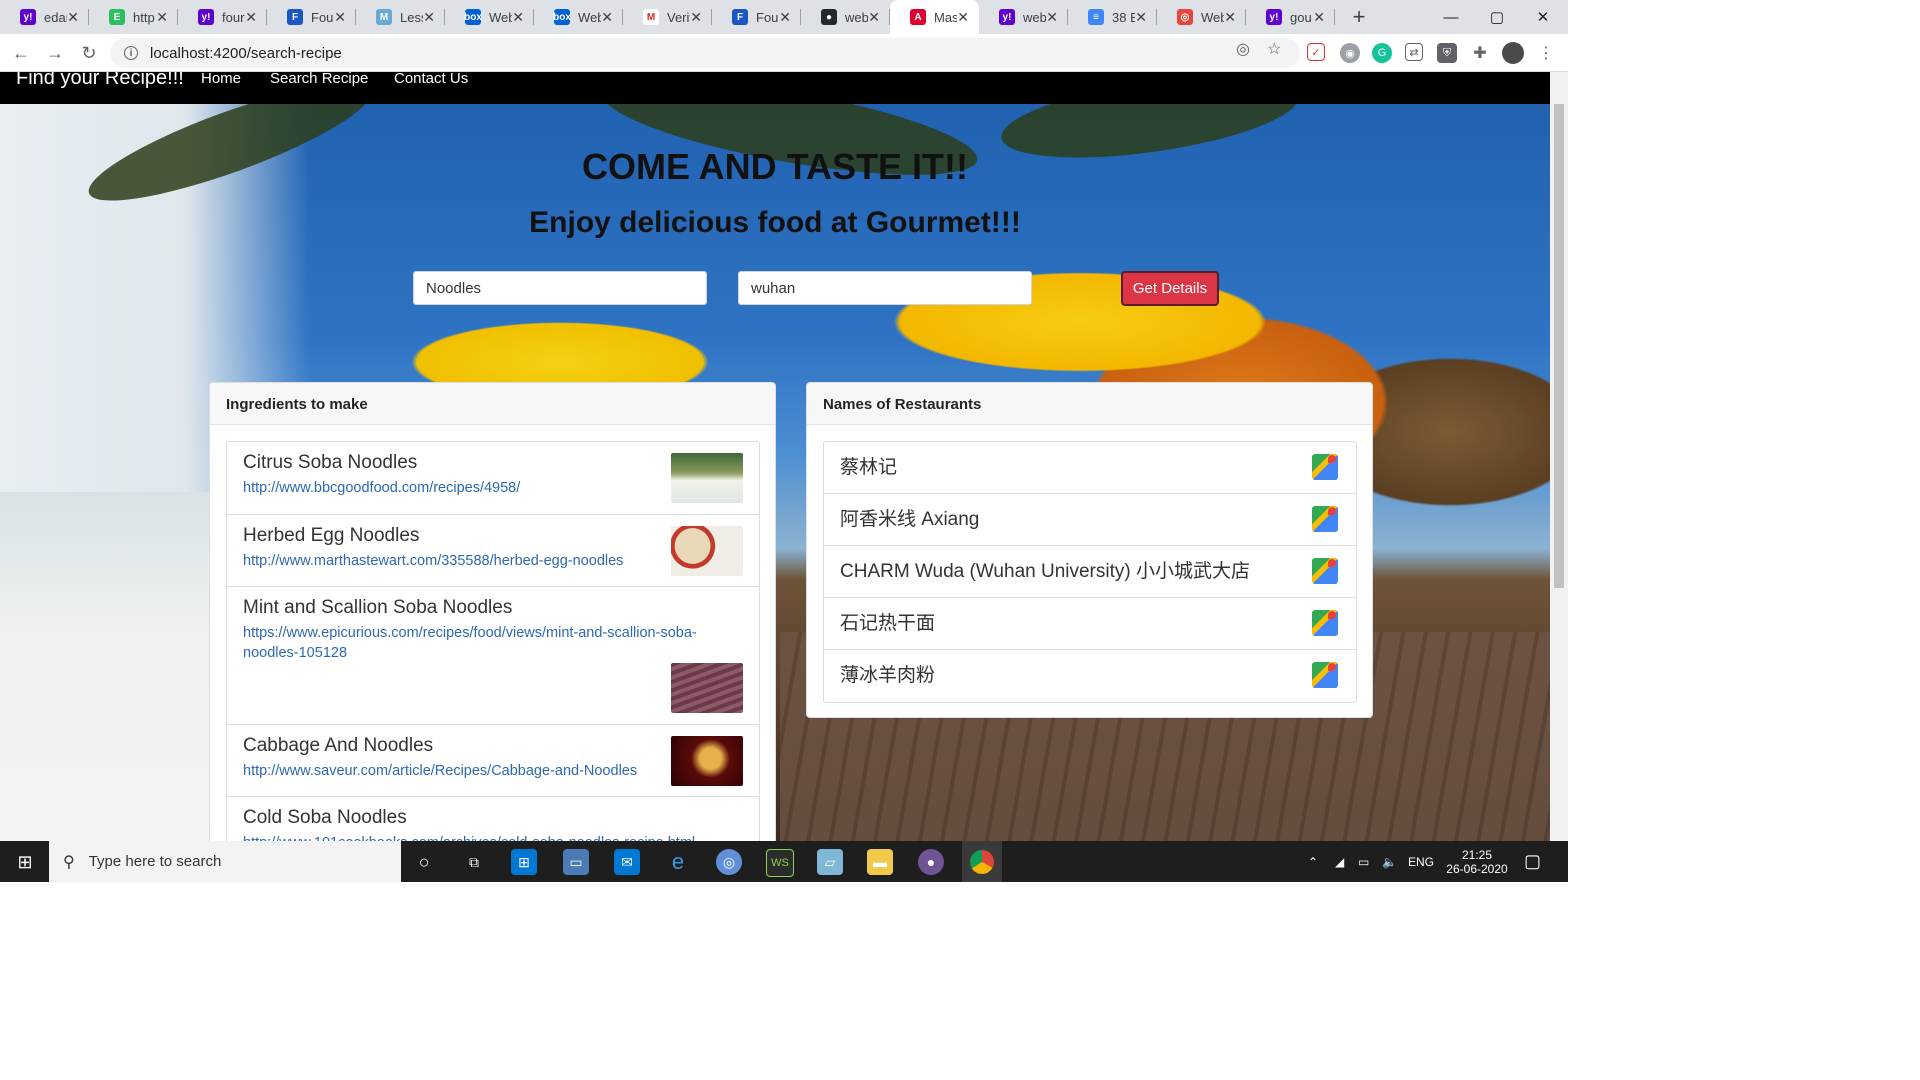  Describe the element at coordinates (221, 79) in the screenshot. I see `nav-link-home: Home` at that location.